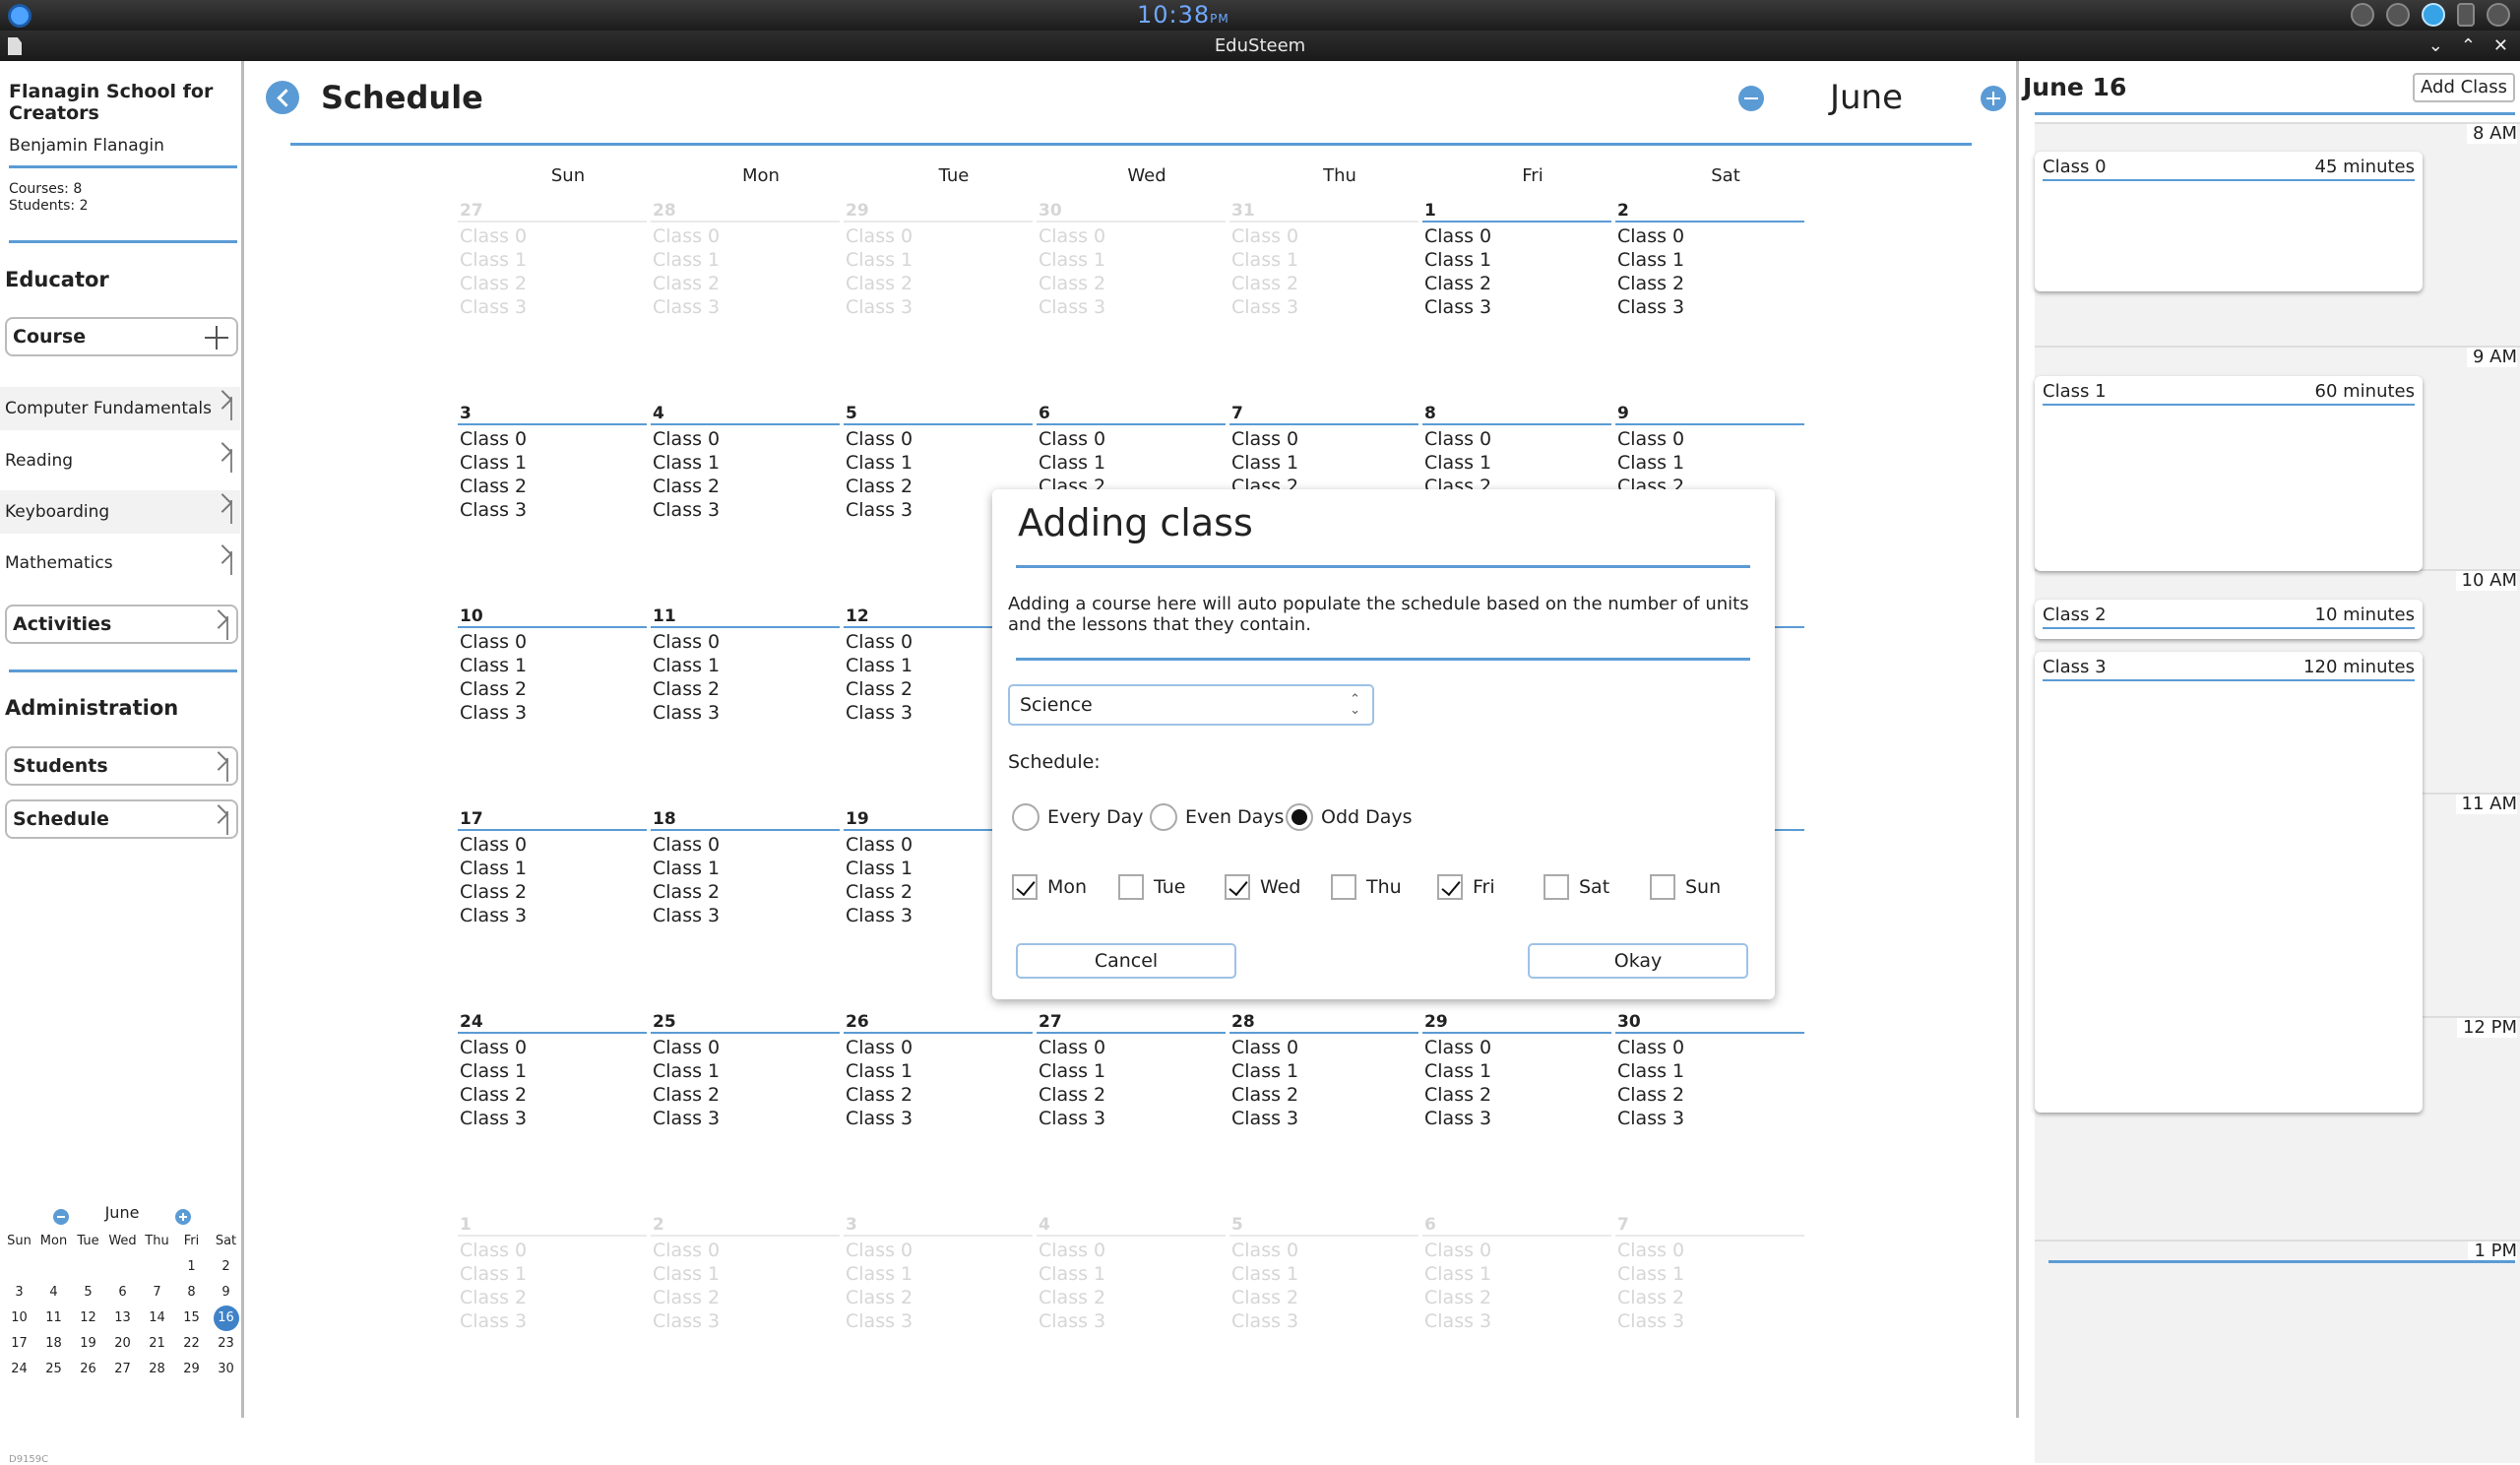  I want to click on course-button: Course, so click(121, 336).